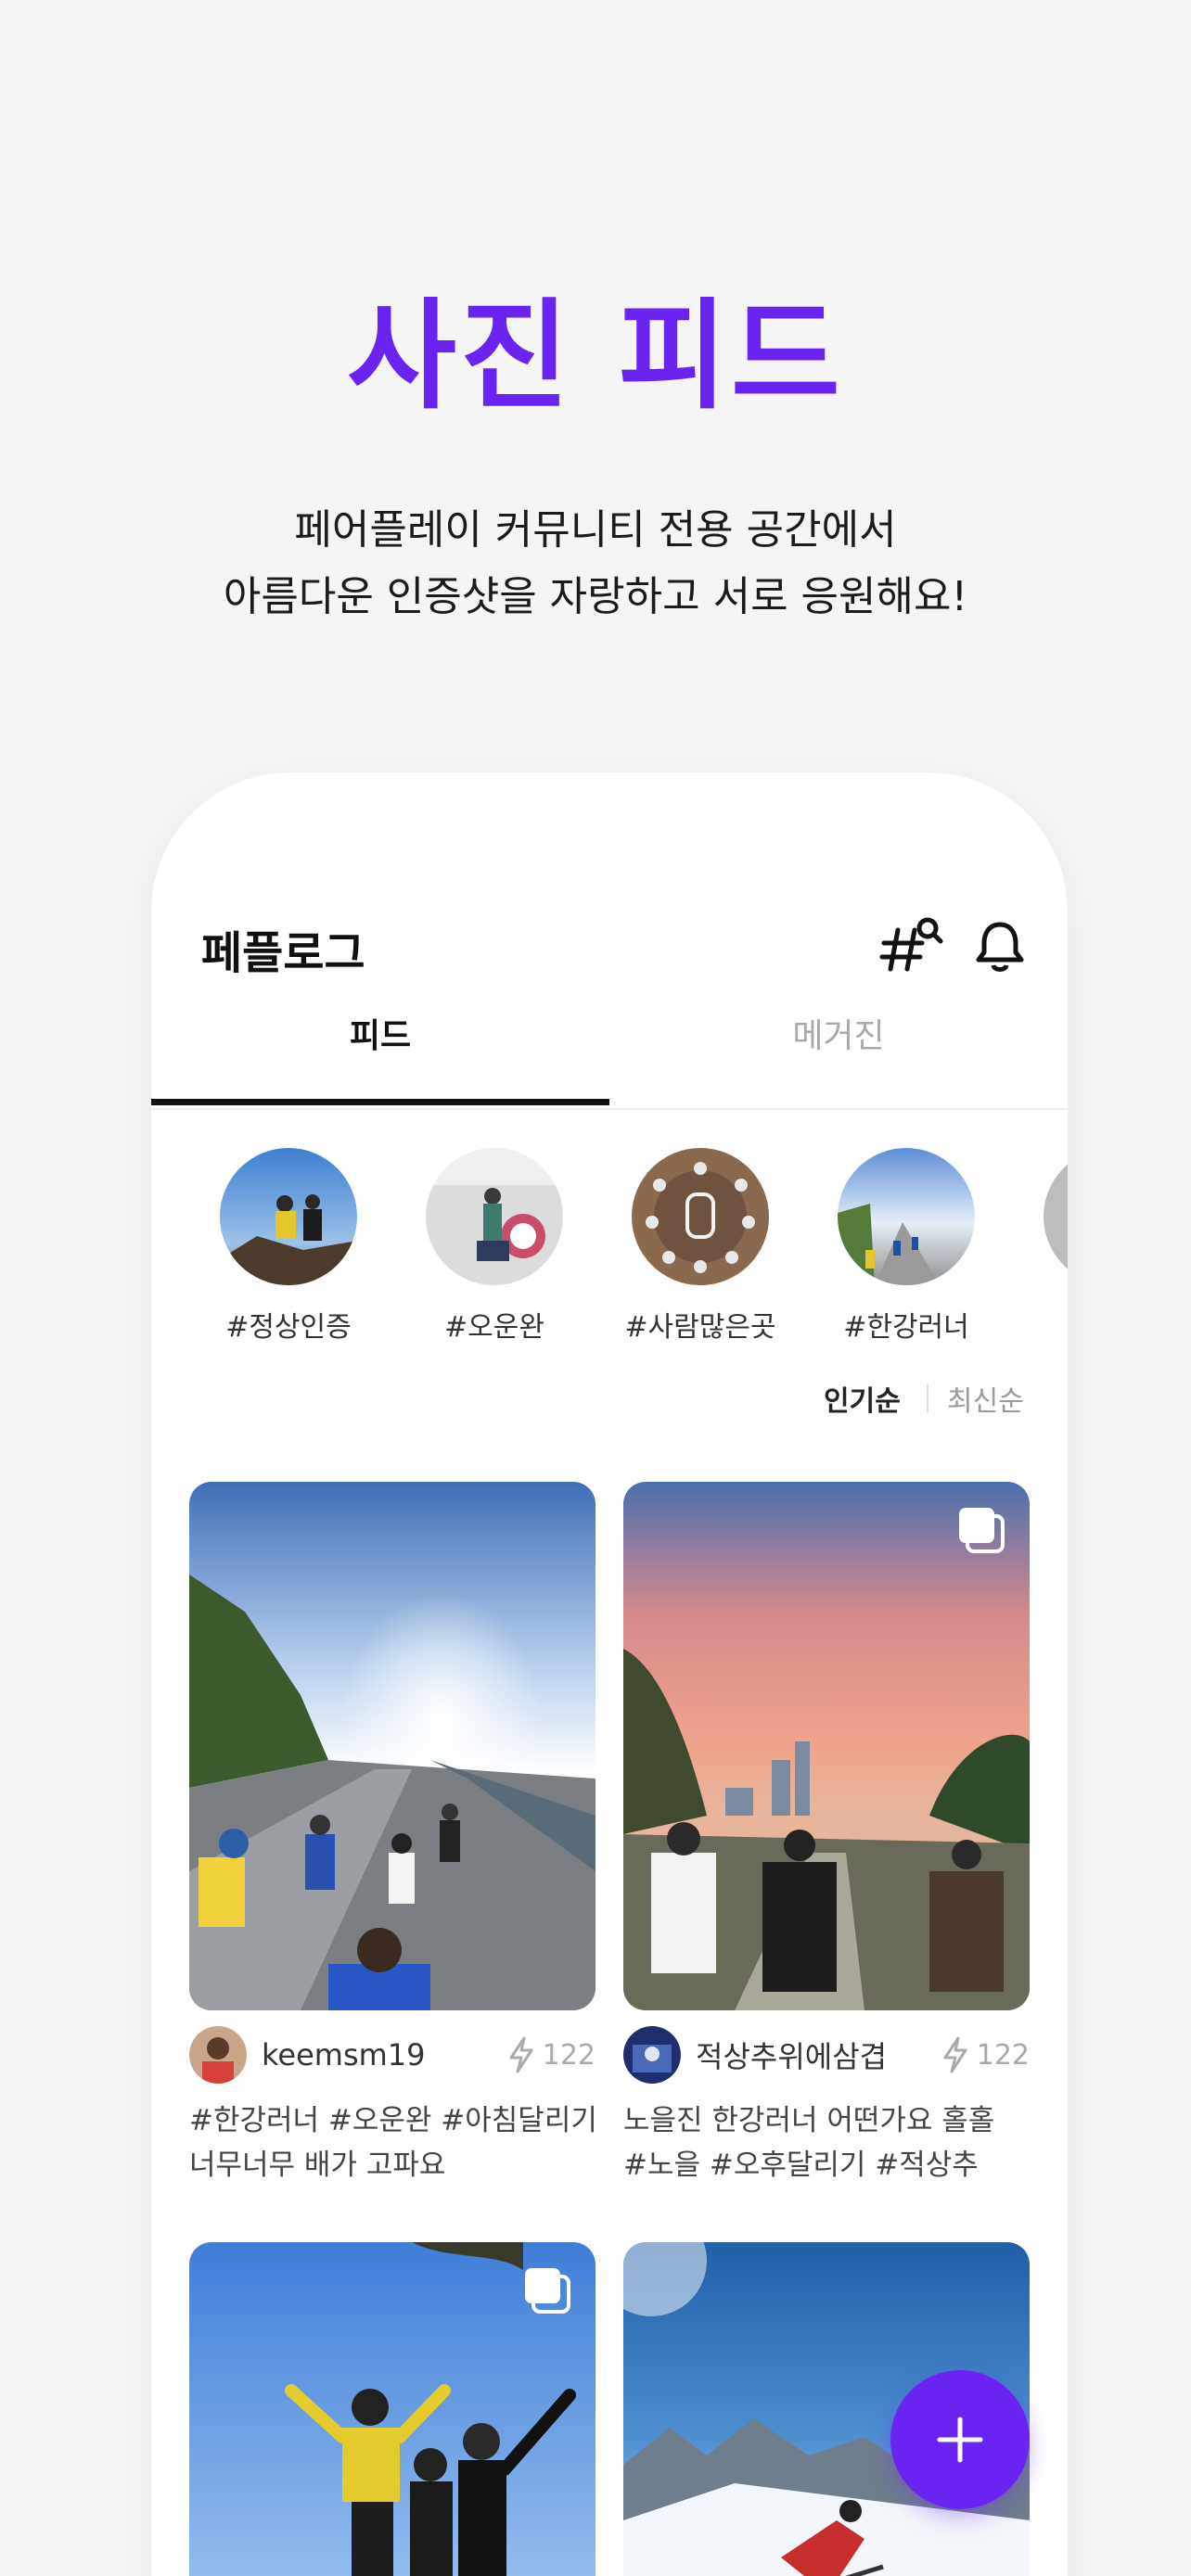 This screenshot has height=2576, width=1191. I want to click on promo-subtitle-line2: 아름다운 인증샷을 자랑하고 서로 응원해요!, so click(595, 596).